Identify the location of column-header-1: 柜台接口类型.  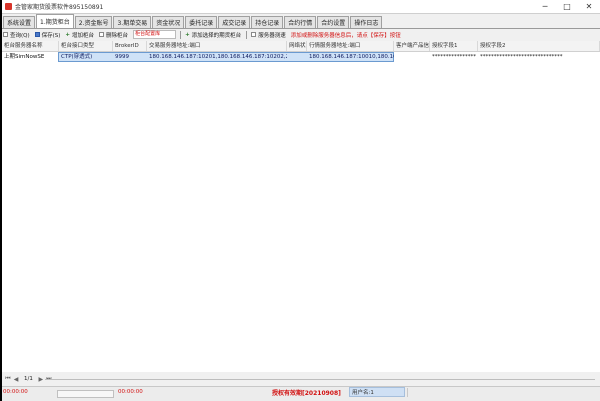
(86, 46).